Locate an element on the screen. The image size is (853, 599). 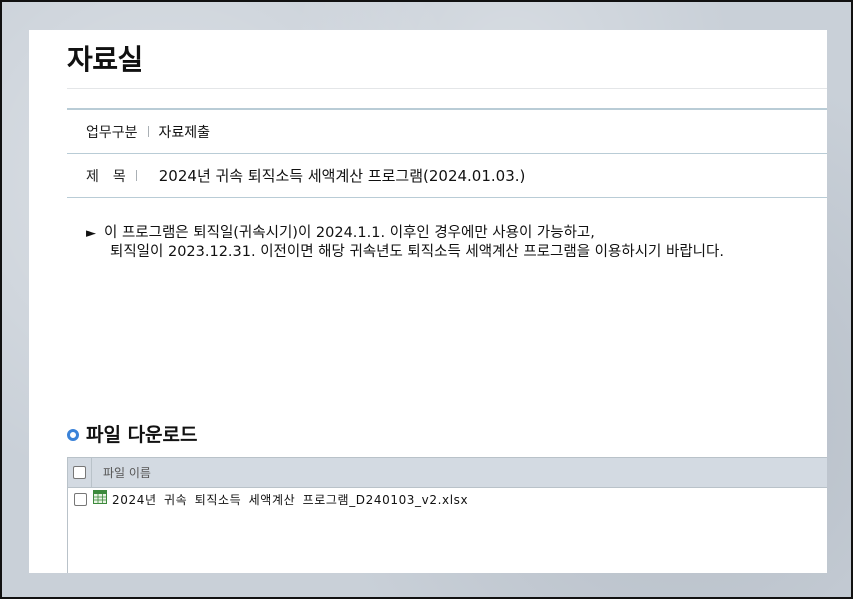
excel-file-icon is located at coordinates (100, 497).